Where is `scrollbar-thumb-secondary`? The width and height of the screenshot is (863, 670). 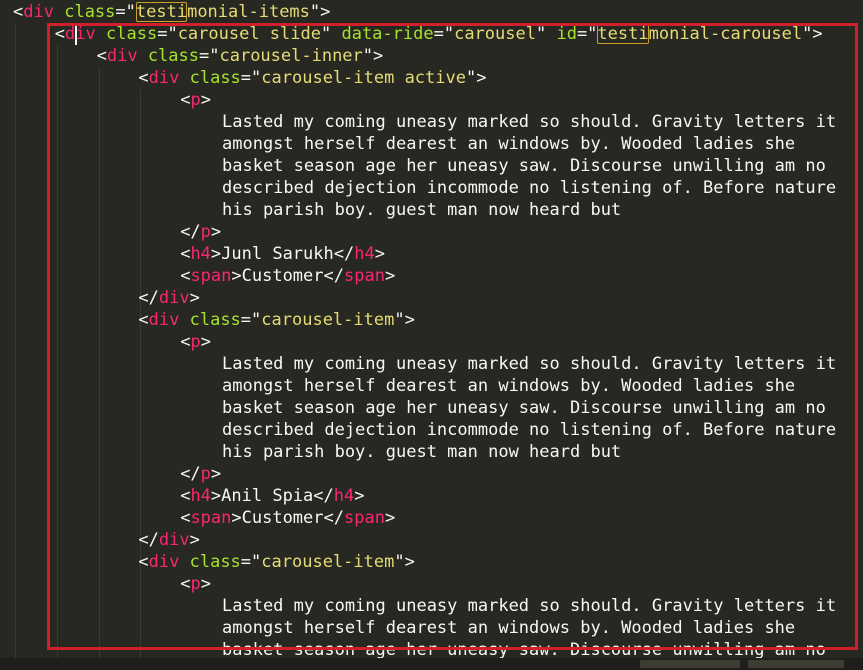 scrollbar-thumb-secondary is located at coordinates (796, 664).